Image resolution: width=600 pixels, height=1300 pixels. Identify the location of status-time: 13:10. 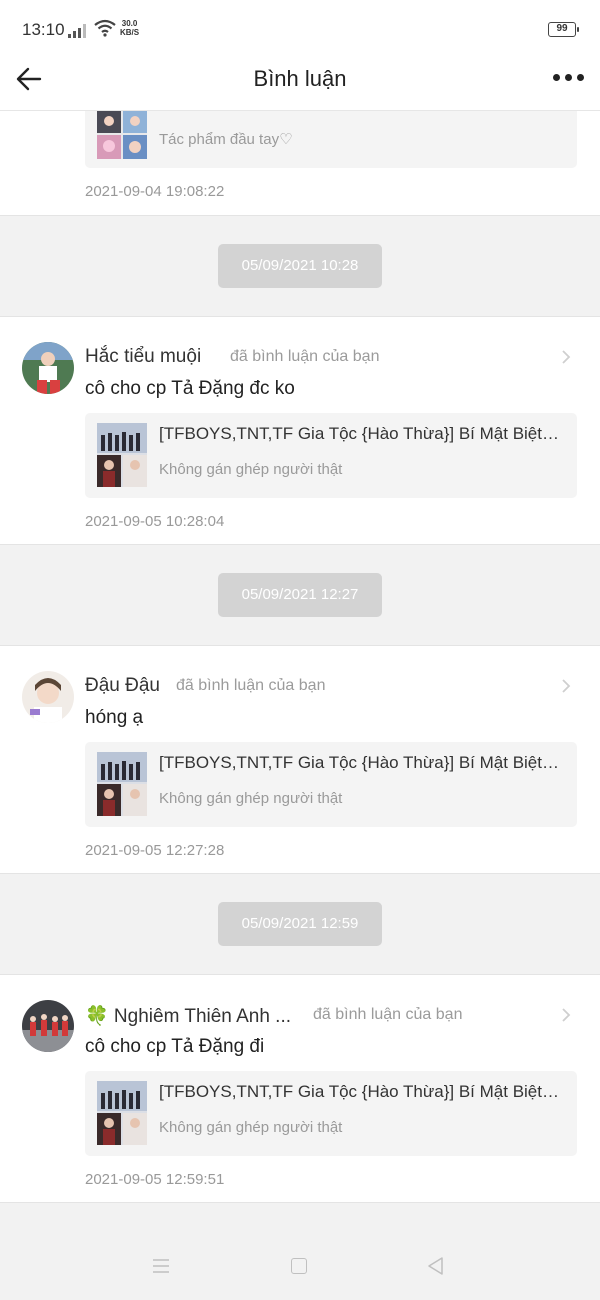
(43, 29).